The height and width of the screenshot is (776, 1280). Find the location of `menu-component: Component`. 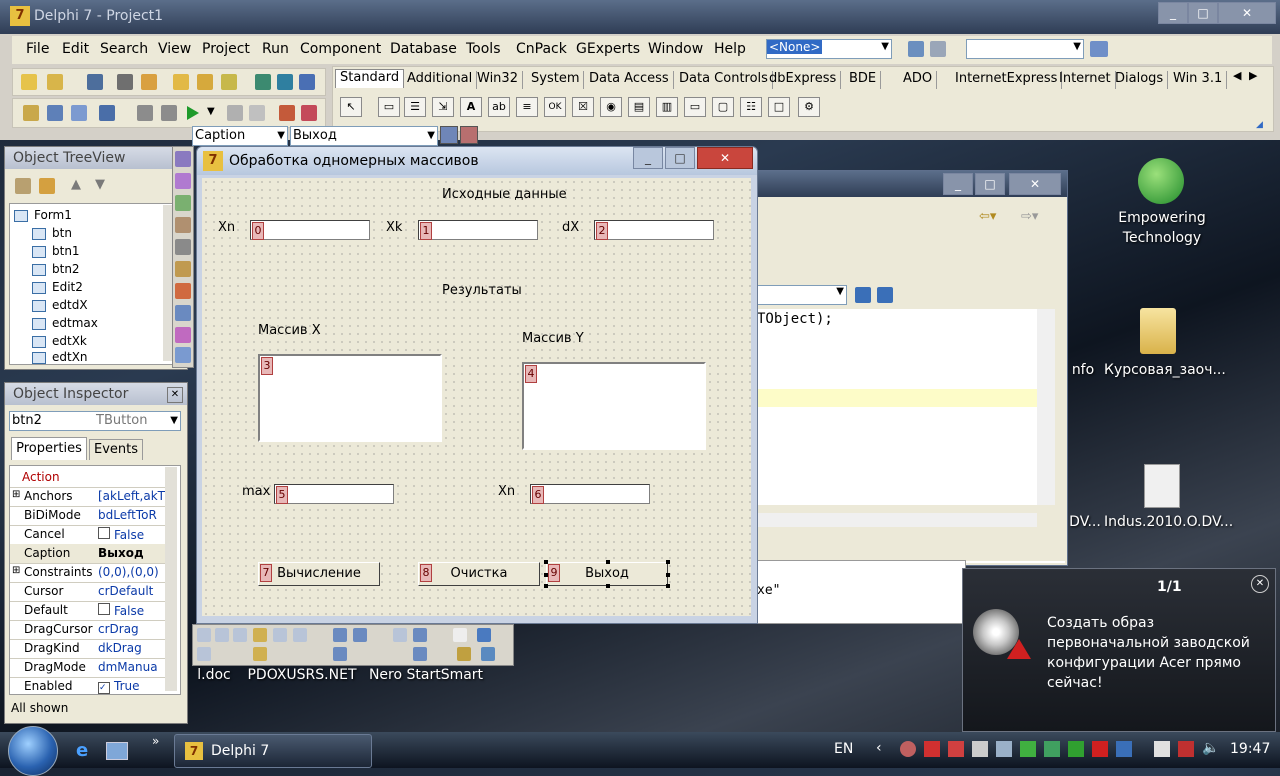

menu-component: Component is located at coordinates (340, 49).